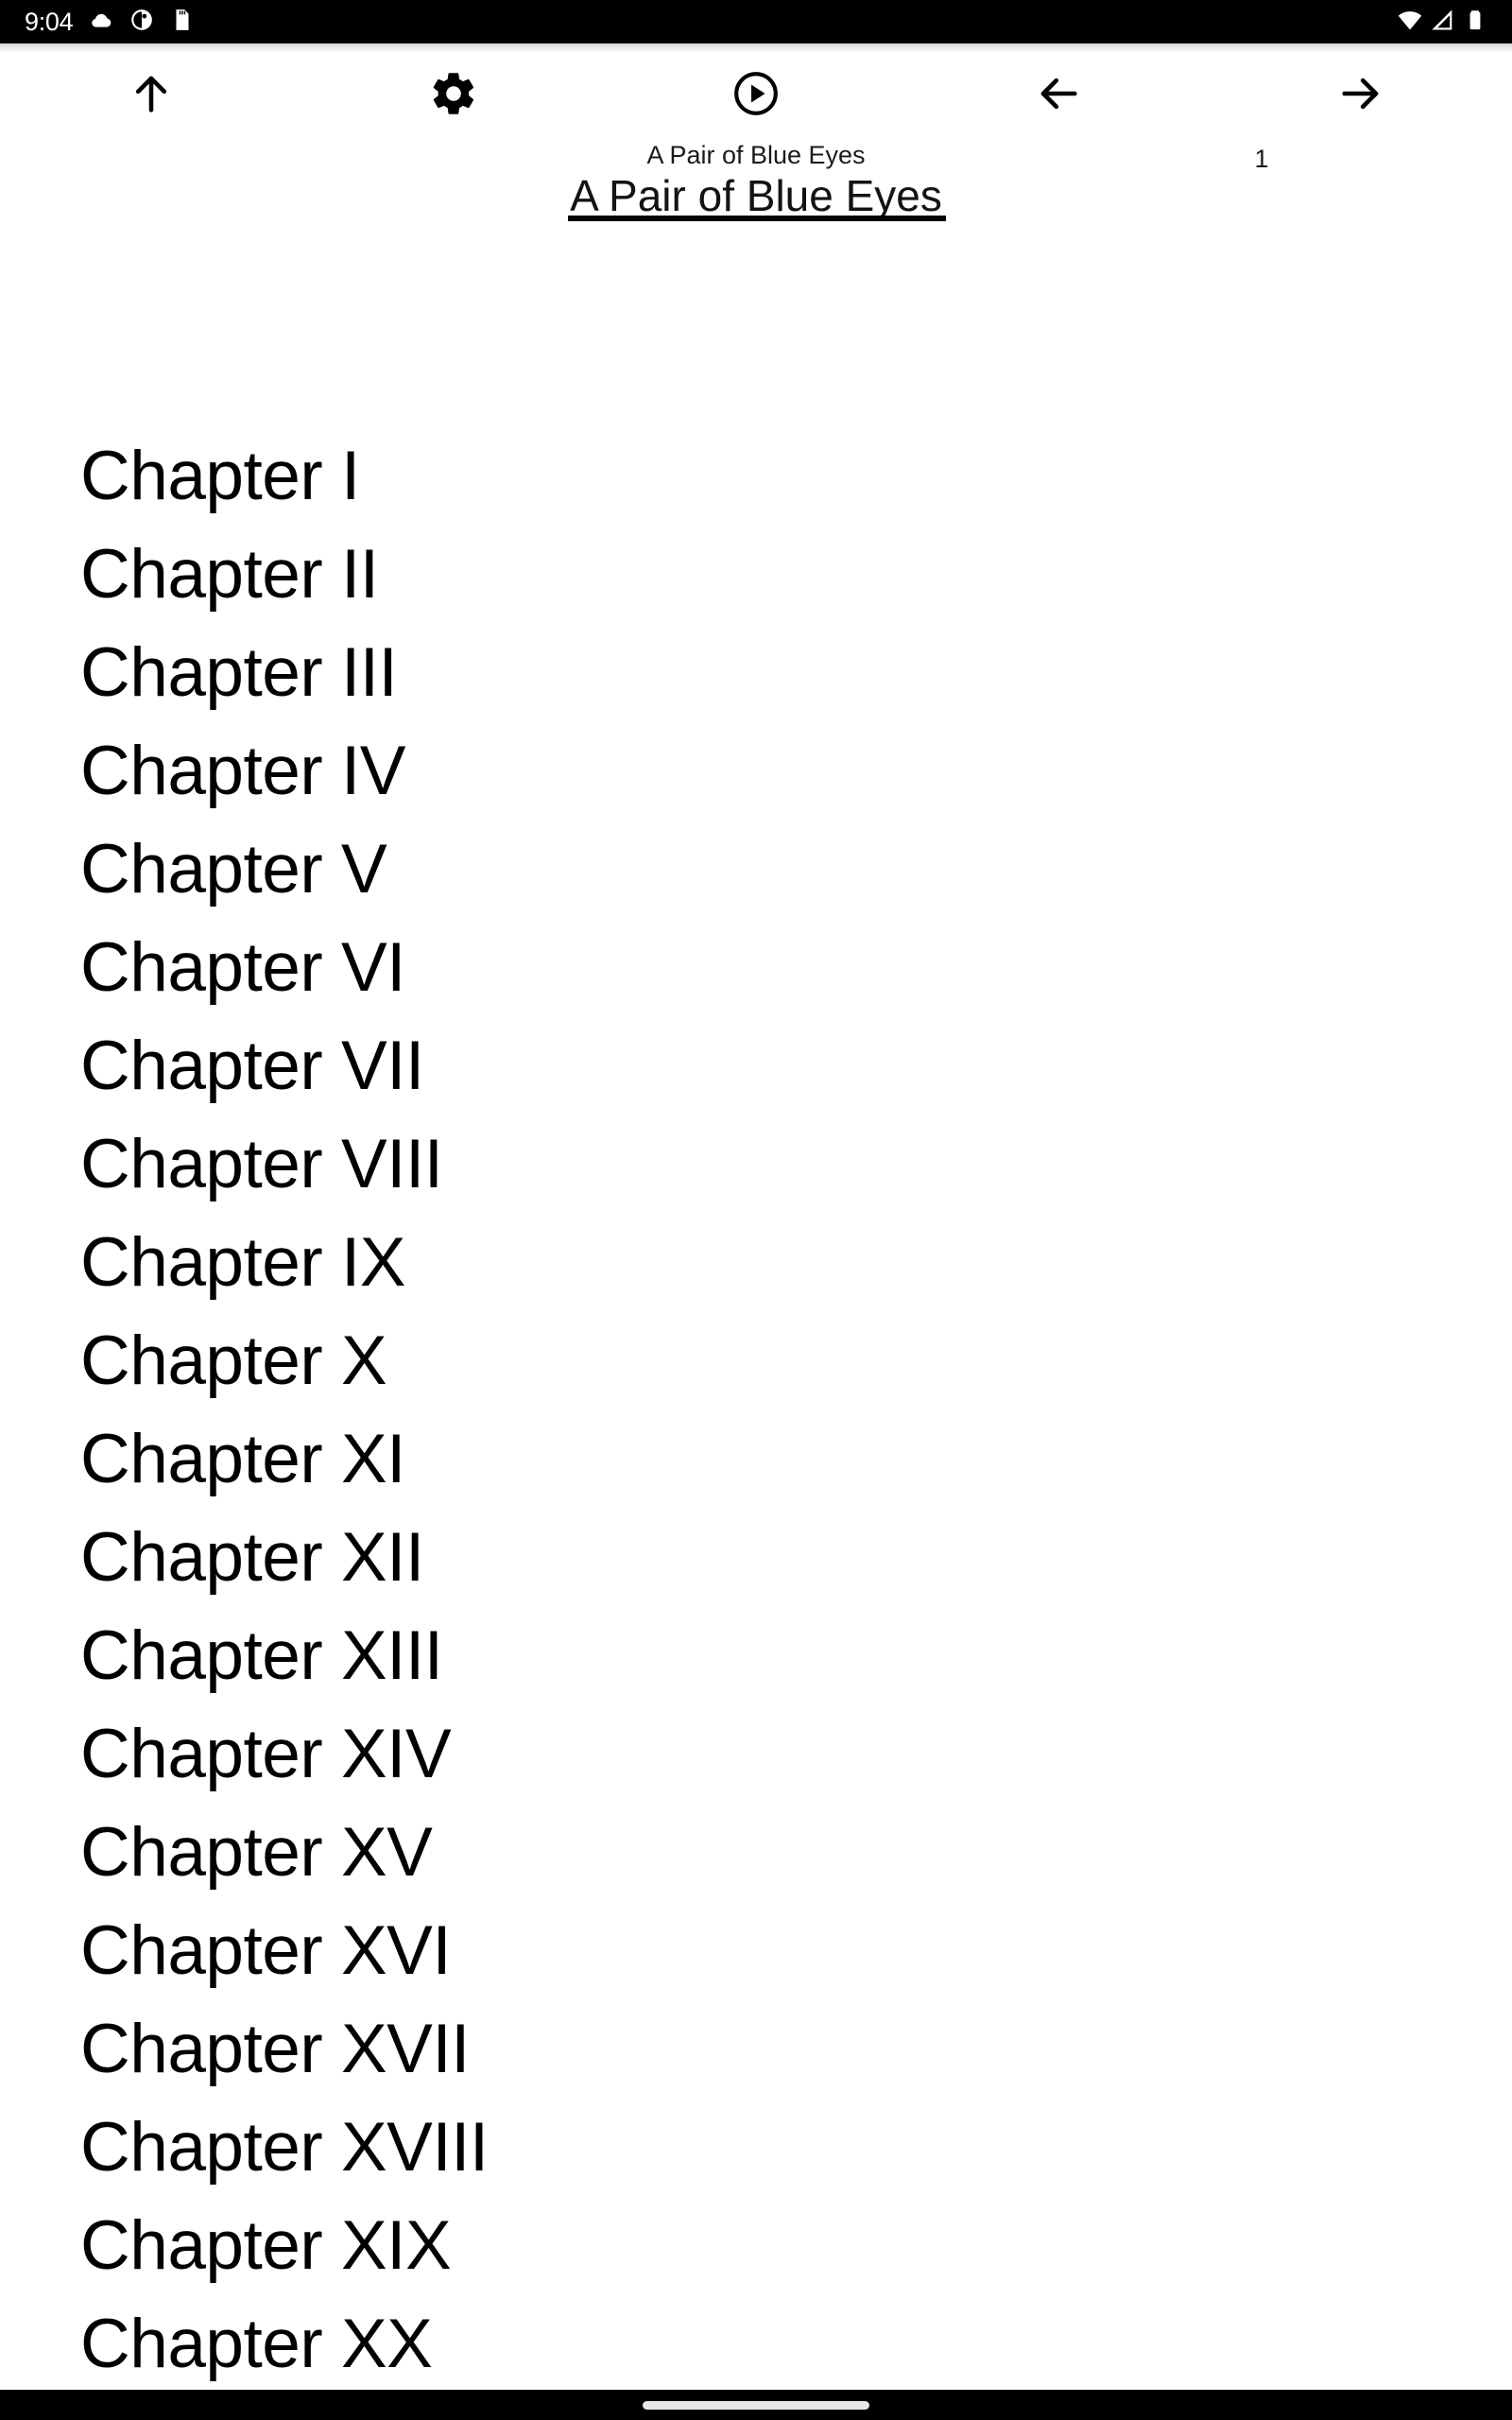 The width and height of the screenshot is (1512, 2420). What do you see at coordinates (756, 1951) in the screenshot?
I see `chapter-list-item: Chapter XVI` at bounding box center [756, 1951].